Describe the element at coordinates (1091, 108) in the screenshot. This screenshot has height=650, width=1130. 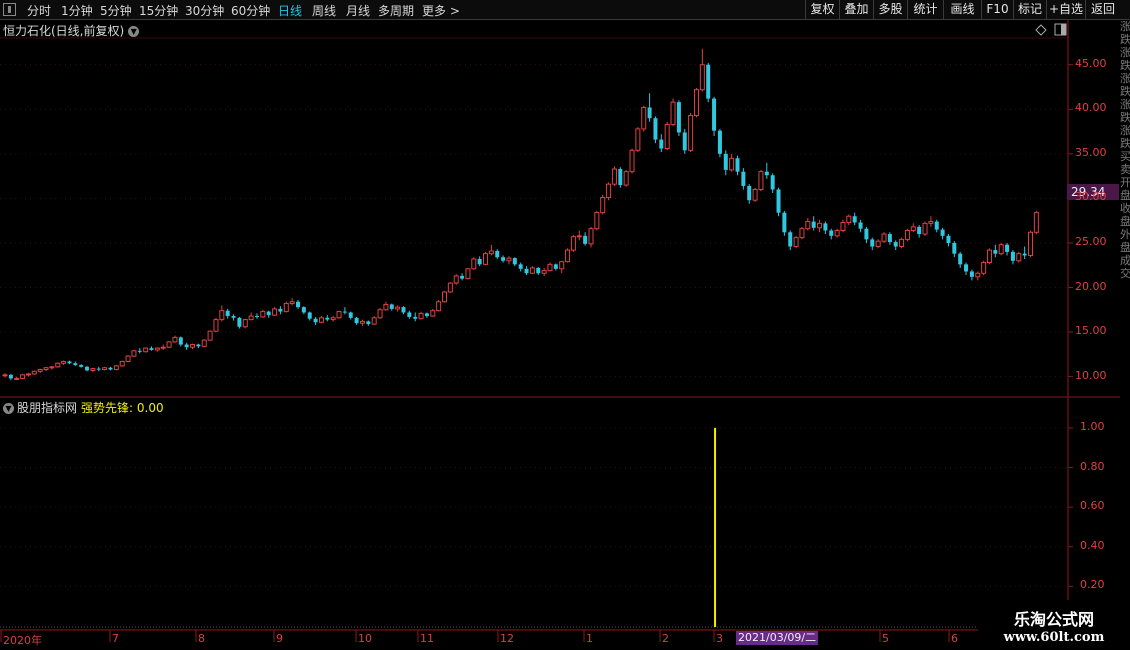
I see `price-tick-label: 40.00` at that location.